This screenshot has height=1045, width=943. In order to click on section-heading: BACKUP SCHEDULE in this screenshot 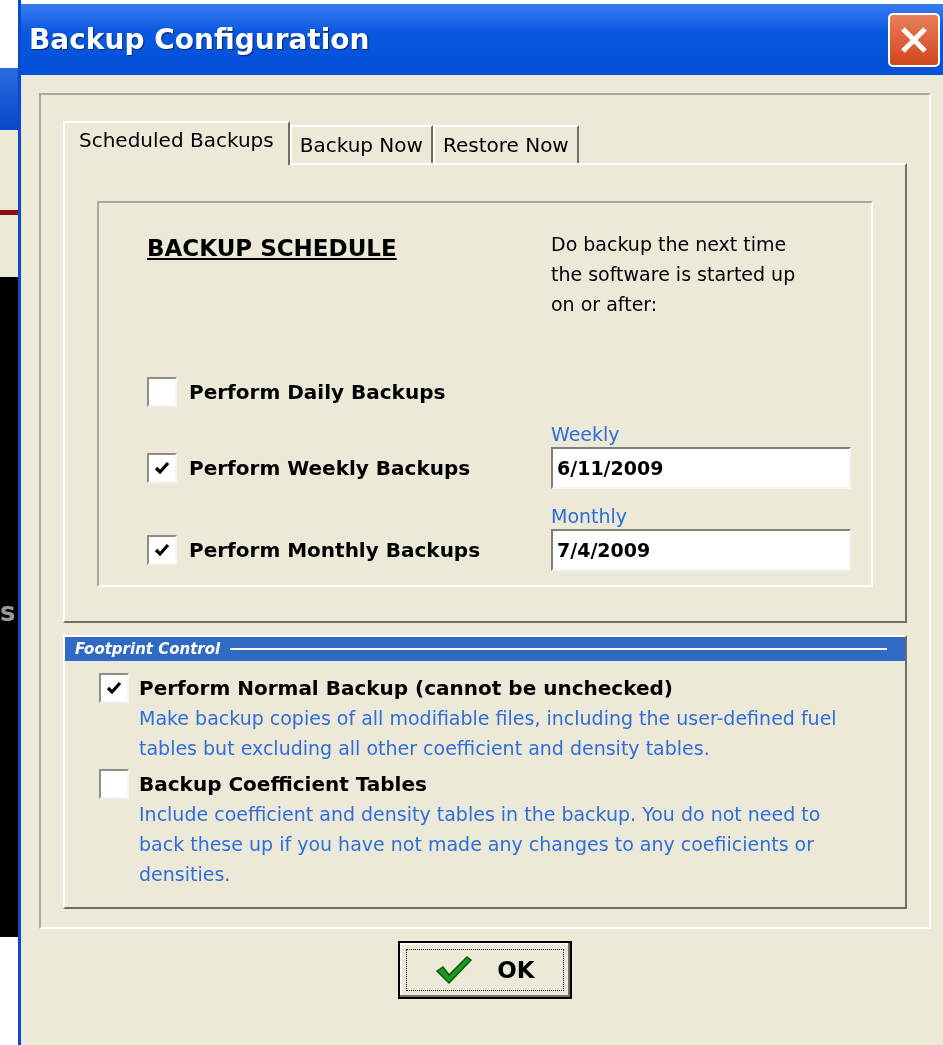, I will do `click(272, 247)`.